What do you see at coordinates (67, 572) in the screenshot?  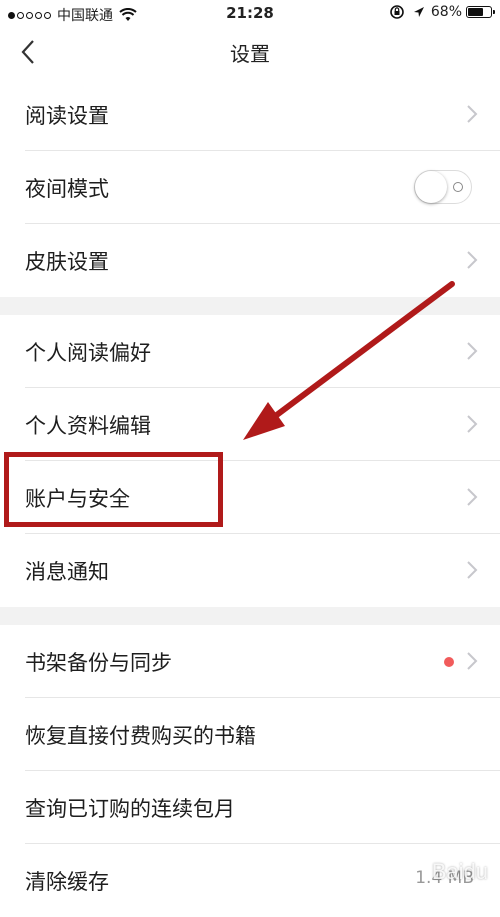 I see `setting-label: 消息通知` at bounding box center [67, 572].